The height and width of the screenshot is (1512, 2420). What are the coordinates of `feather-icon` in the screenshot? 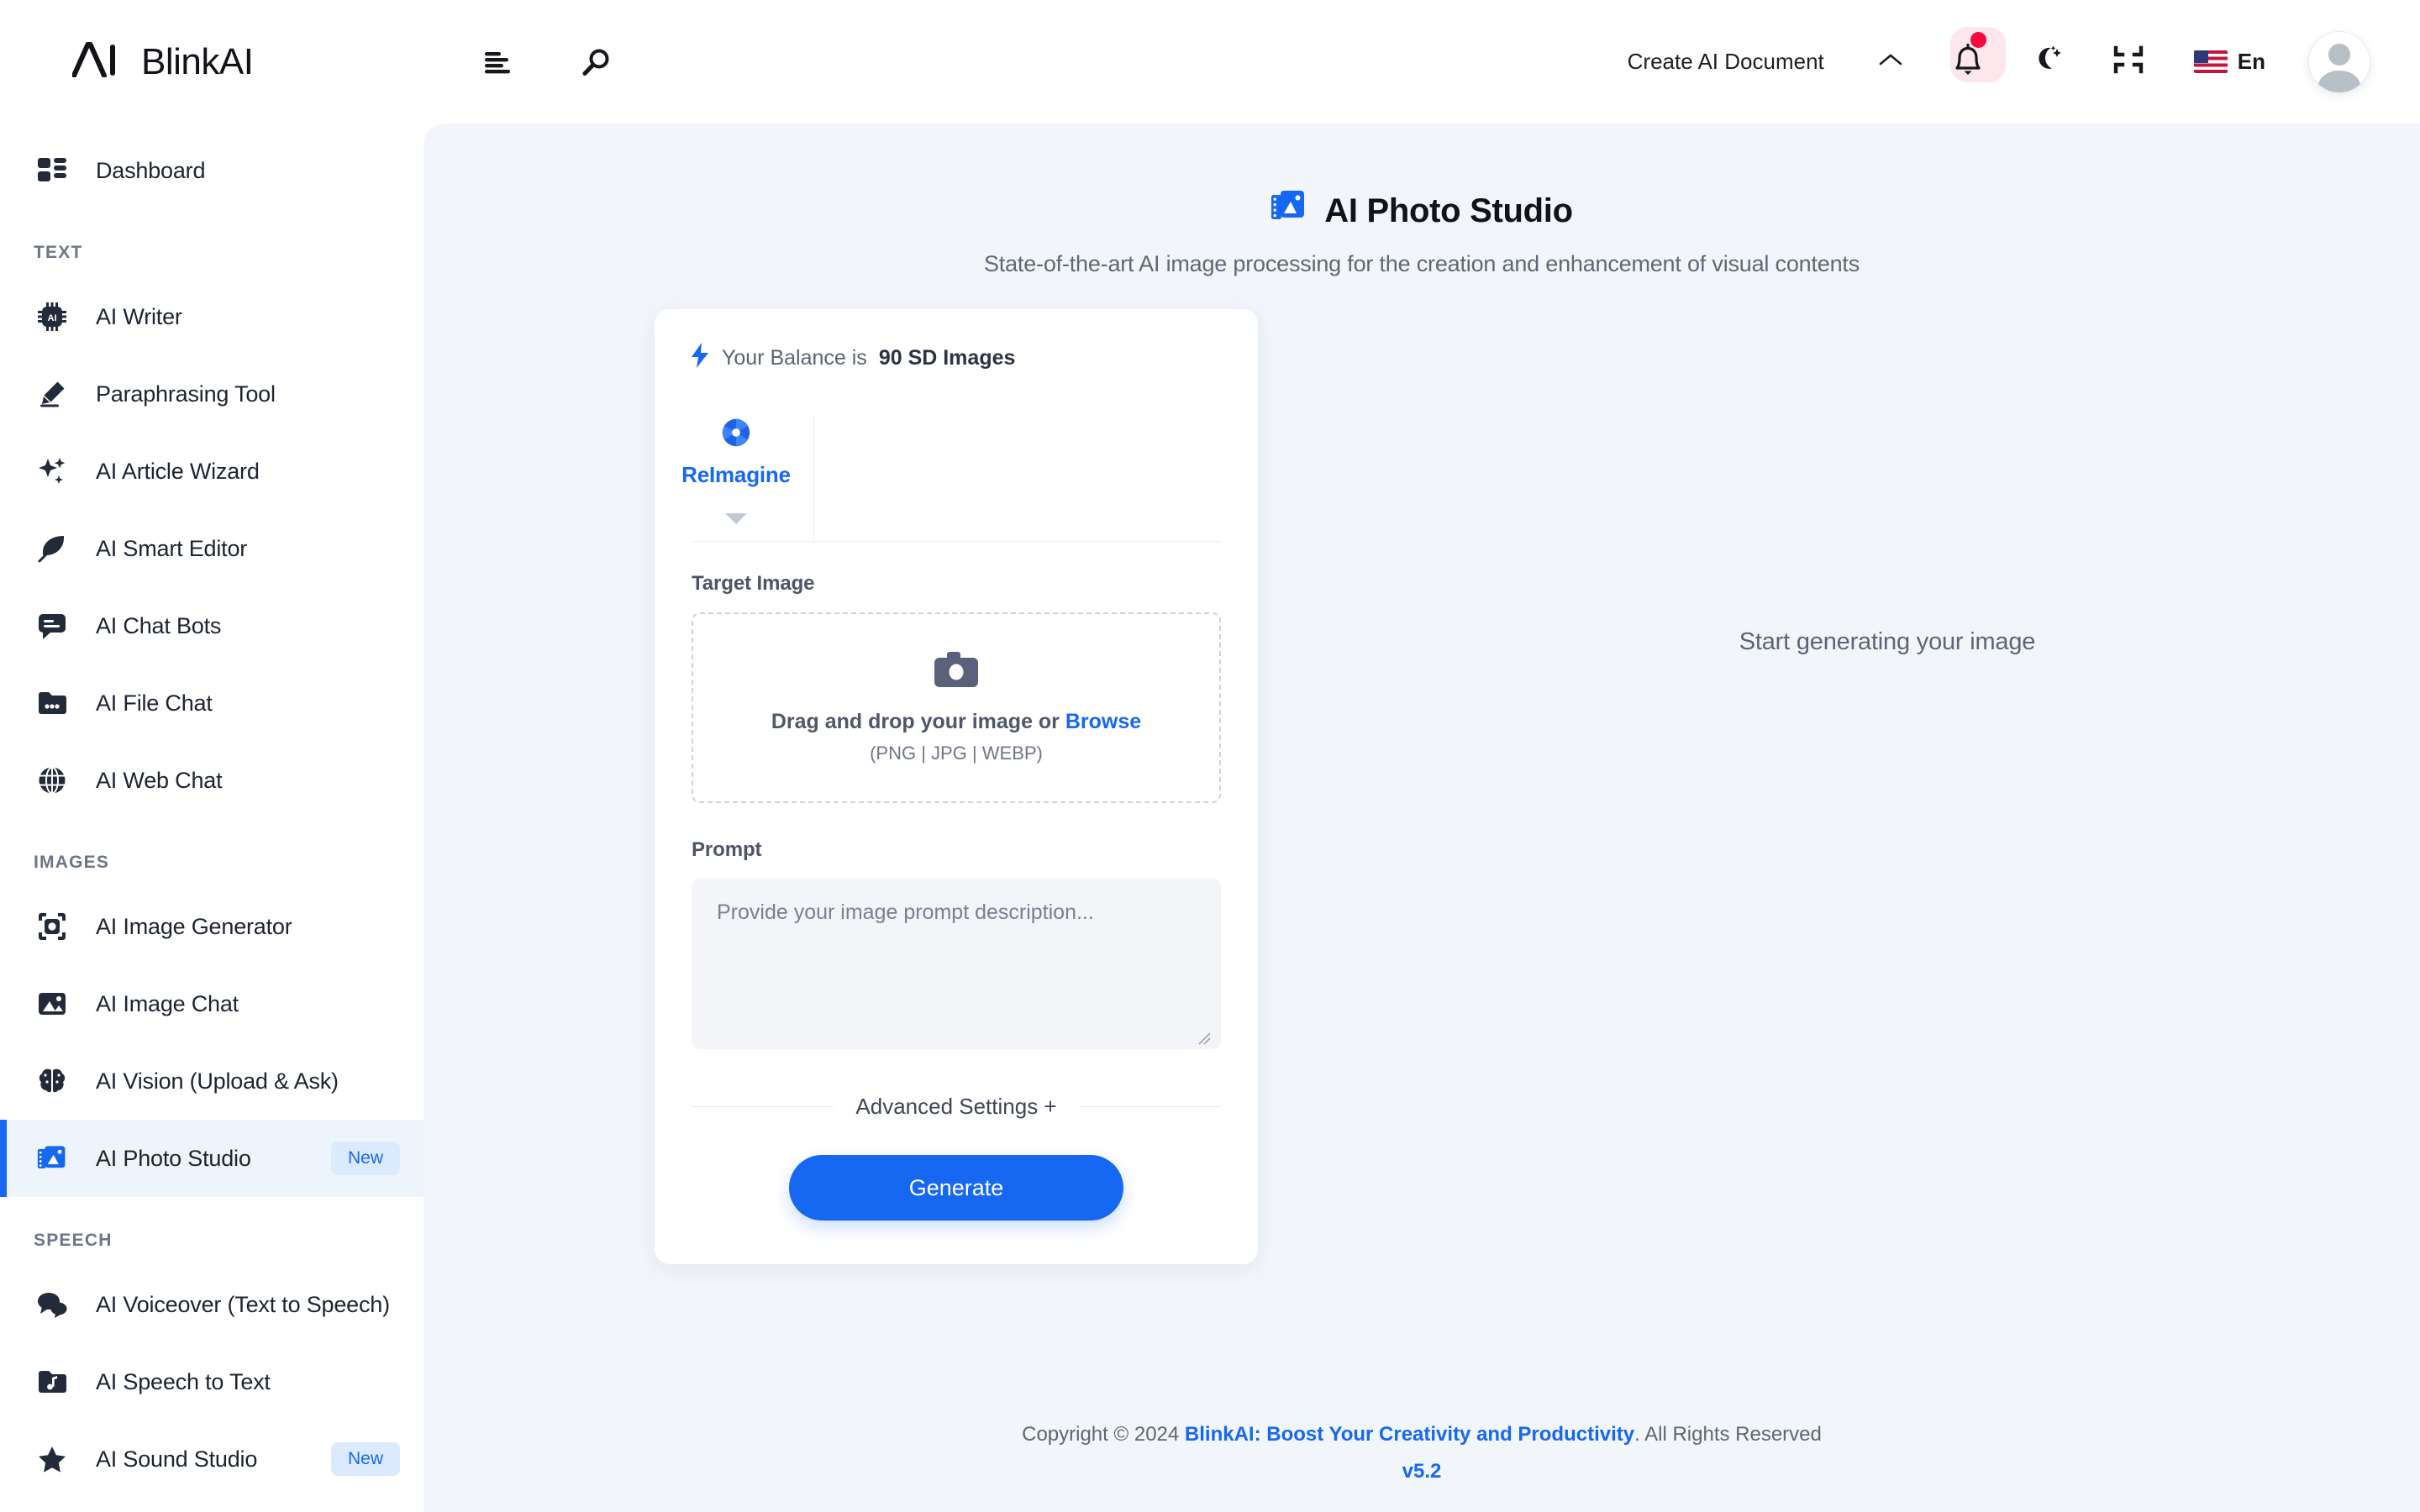 It's located at (52, 548).